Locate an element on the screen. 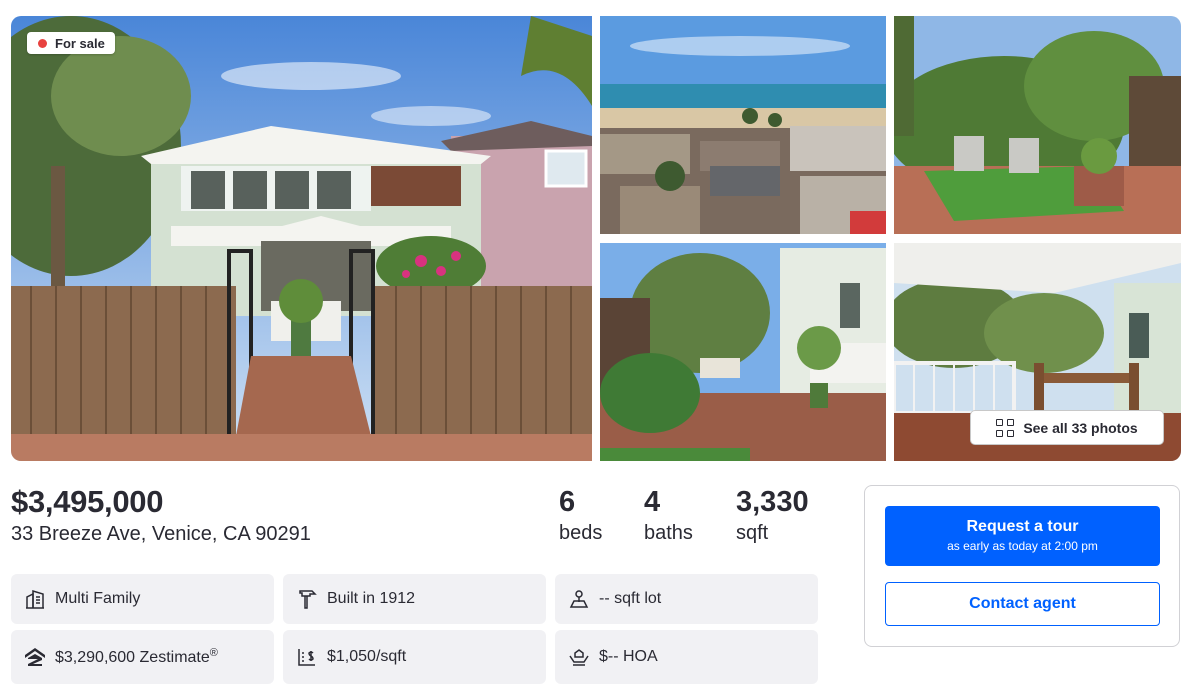 Image resolution: width=1192 pixels, height=696 pixels. fact-lot-size: -- sqft lot is located at coordinates (686, 599).